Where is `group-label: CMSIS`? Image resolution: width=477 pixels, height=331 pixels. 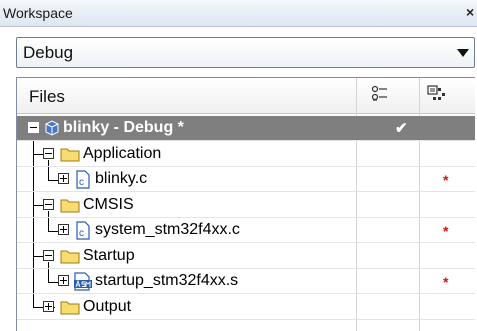 group-label: CMSIS is located at coordinates (108, 204).